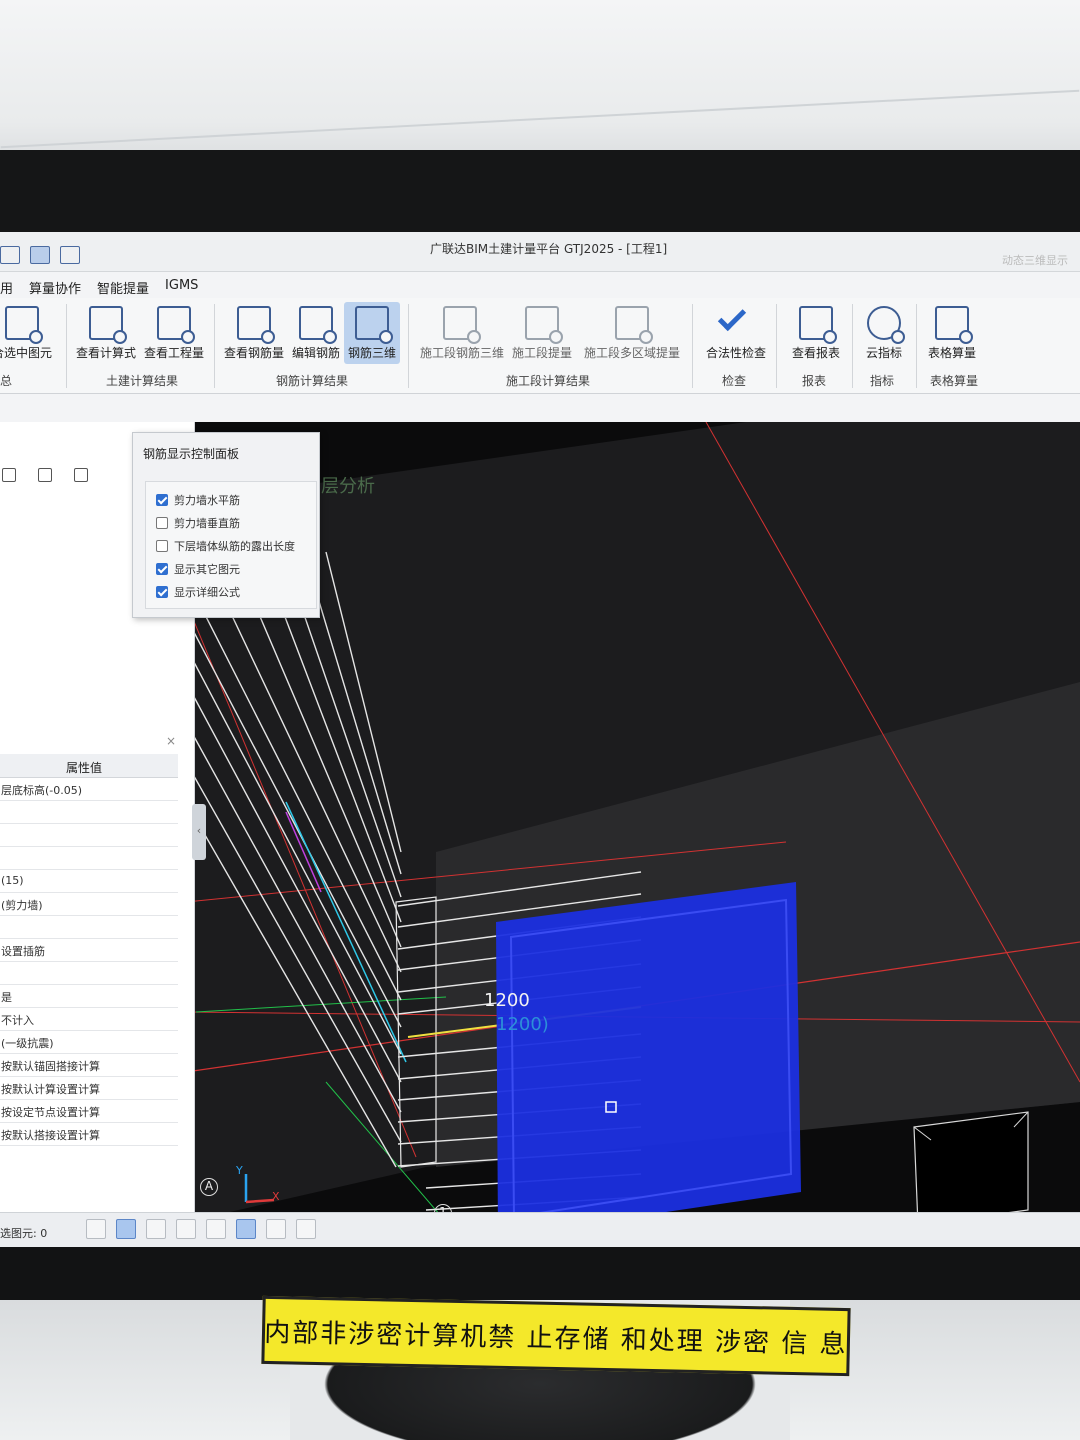 The height and width of the screenshot is (1440, 1080). What do you see at coordinates (108, 325) in the screenshot?
I see `formula-icon` at bounding box center [108, 325].